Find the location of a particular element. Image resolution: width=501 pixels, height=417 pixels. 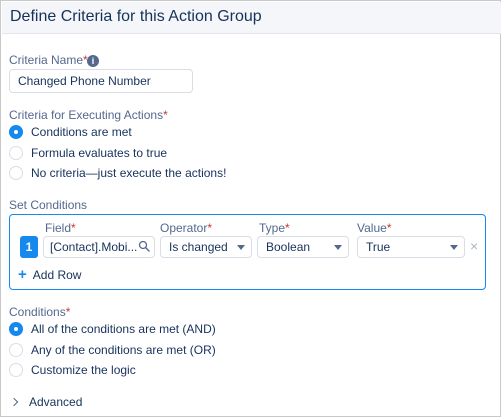

chevron-right-icon is located at coordinates (14, 402).